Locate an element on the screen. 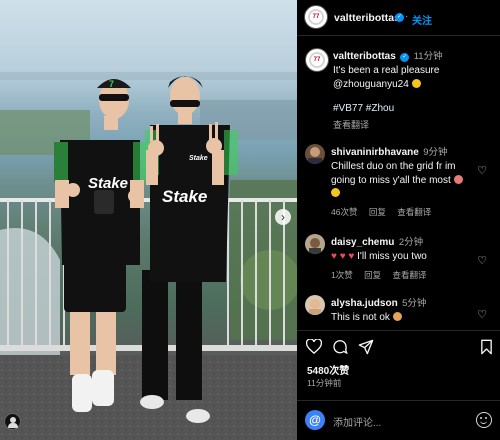 This screenshot has height=440, width=500. like-count: 5480次赞 is located at coordinates (328, 369).